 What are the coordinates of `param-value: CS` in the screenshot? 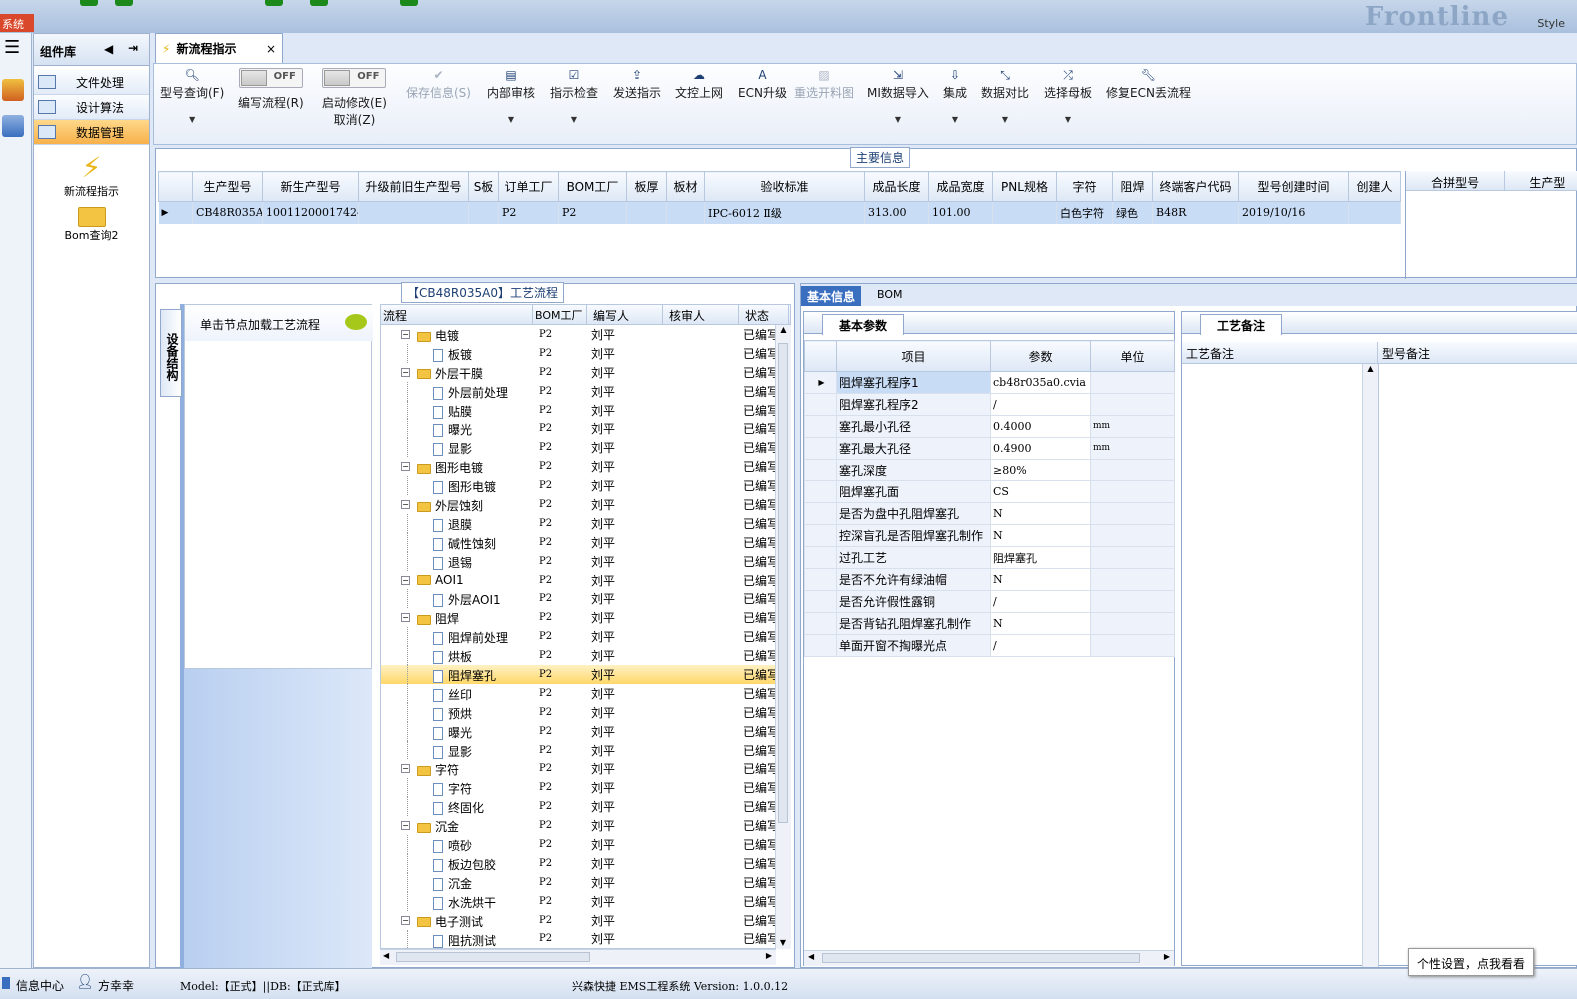 It's located at (1040, 492).